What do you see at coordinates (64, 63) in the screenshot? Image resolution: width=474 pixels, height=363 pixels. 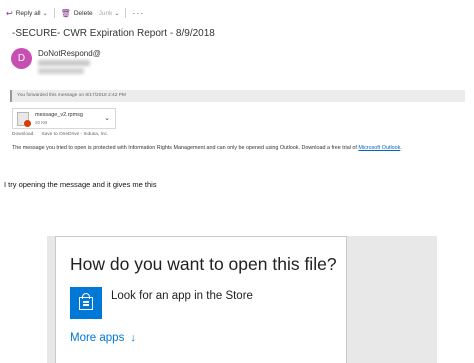 I see `redacted-recipient` at bounding box center [64, 63].